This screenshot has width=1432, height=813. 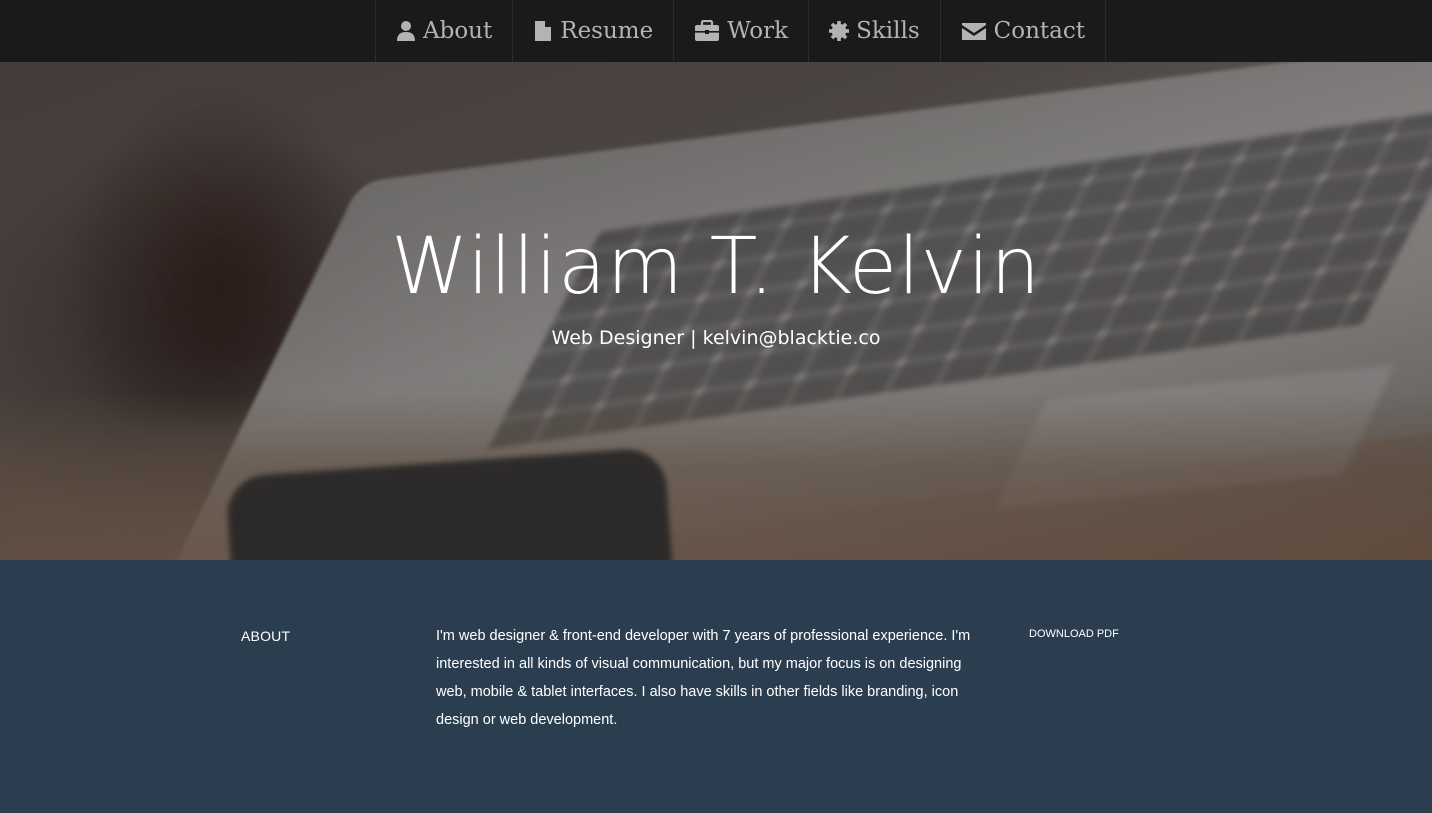 I want to click on hero-email-link: kelvin@blacktie.co, so click(x=792, y=338).